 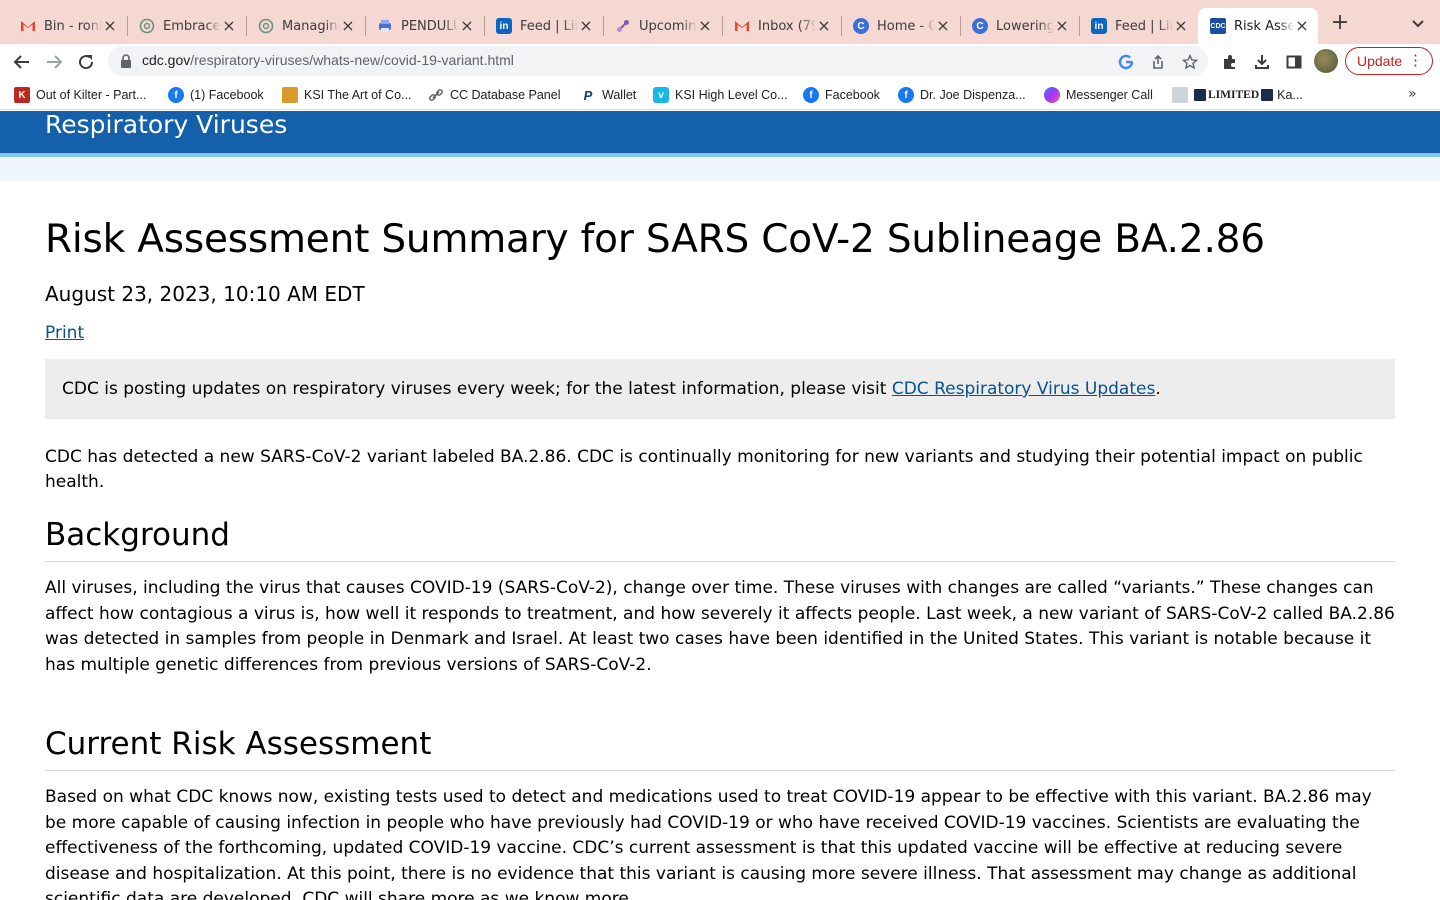 I want to click on lock-icon, so click(x=126, y=61).